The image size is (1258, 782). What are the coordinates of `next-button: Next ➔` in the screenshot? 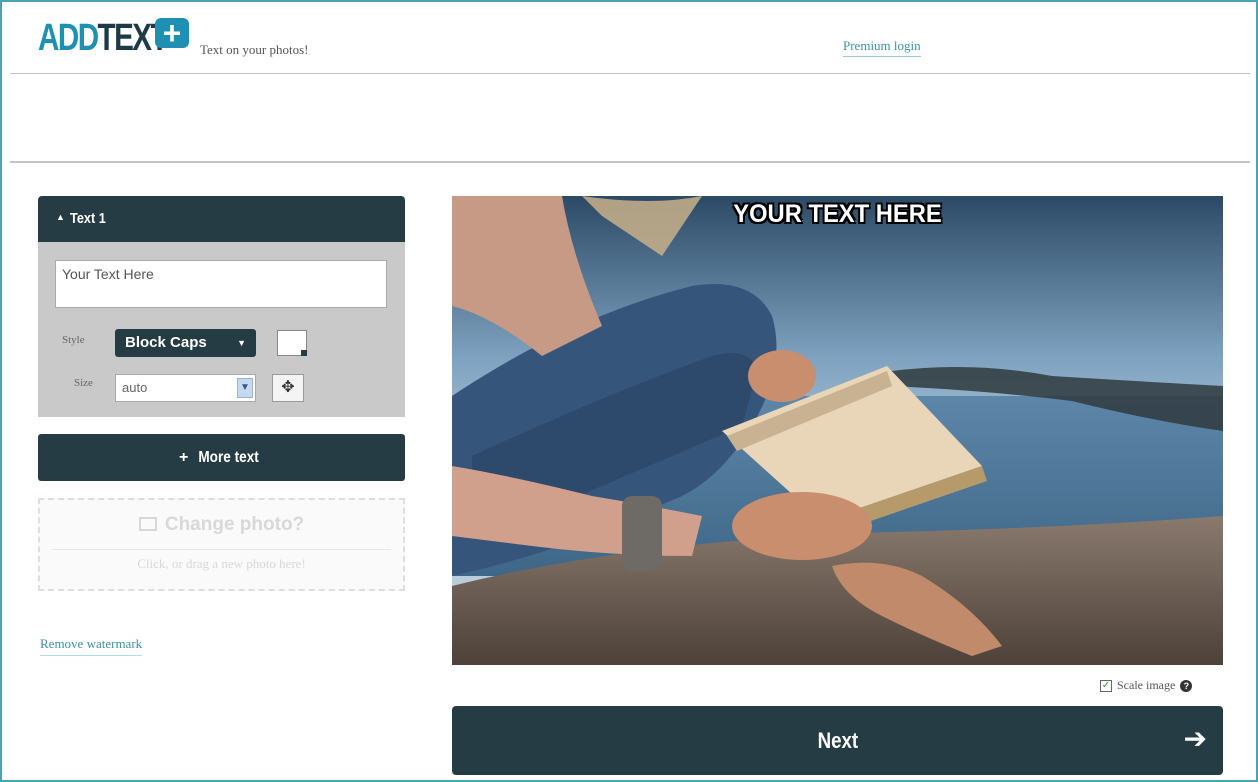 It's located at (837, 740).